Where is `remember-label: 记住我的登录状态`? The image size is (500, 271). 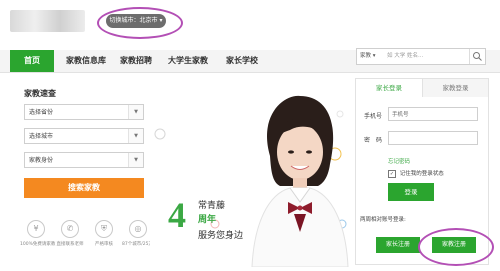 remember-label: 记住我的登录状态 is located at coordinates (421, 174).